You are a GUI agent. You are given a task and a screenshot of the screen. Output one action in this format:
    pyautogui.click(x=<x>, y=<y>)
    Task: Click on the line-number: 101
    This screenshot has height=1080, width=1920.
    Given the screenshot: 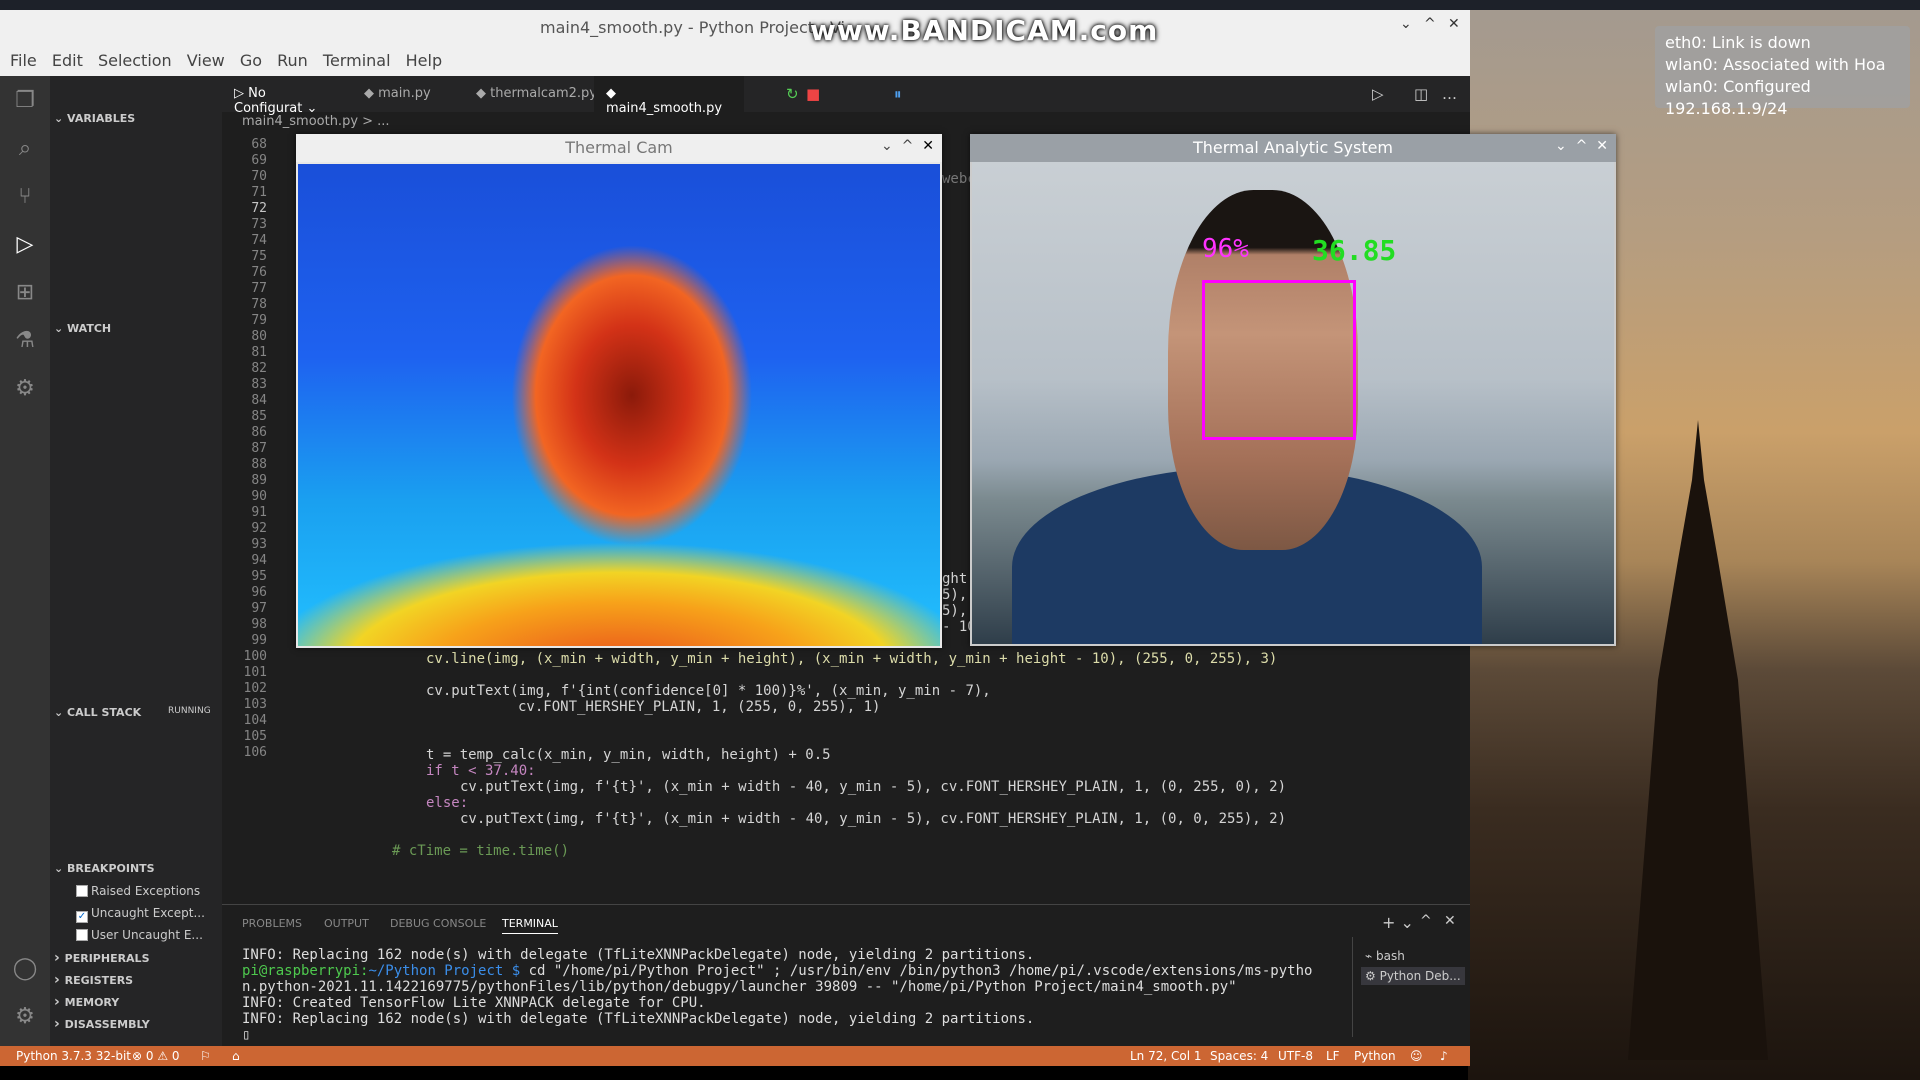 What is the action you would take?
    pyautogui.click(x=244, y=672)
    